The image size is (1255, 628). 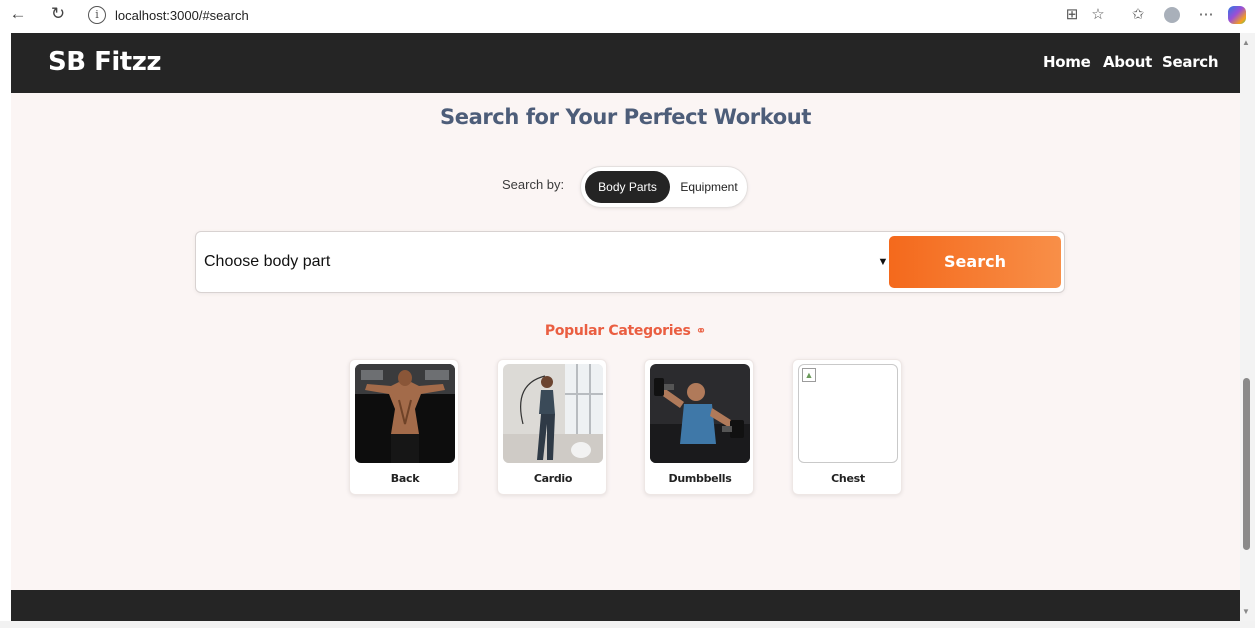 What do you see at coordinates (1072, 15) in the screenshot?
I see `split-screen-icon: ⊞` at bounding box center [1072, 15].